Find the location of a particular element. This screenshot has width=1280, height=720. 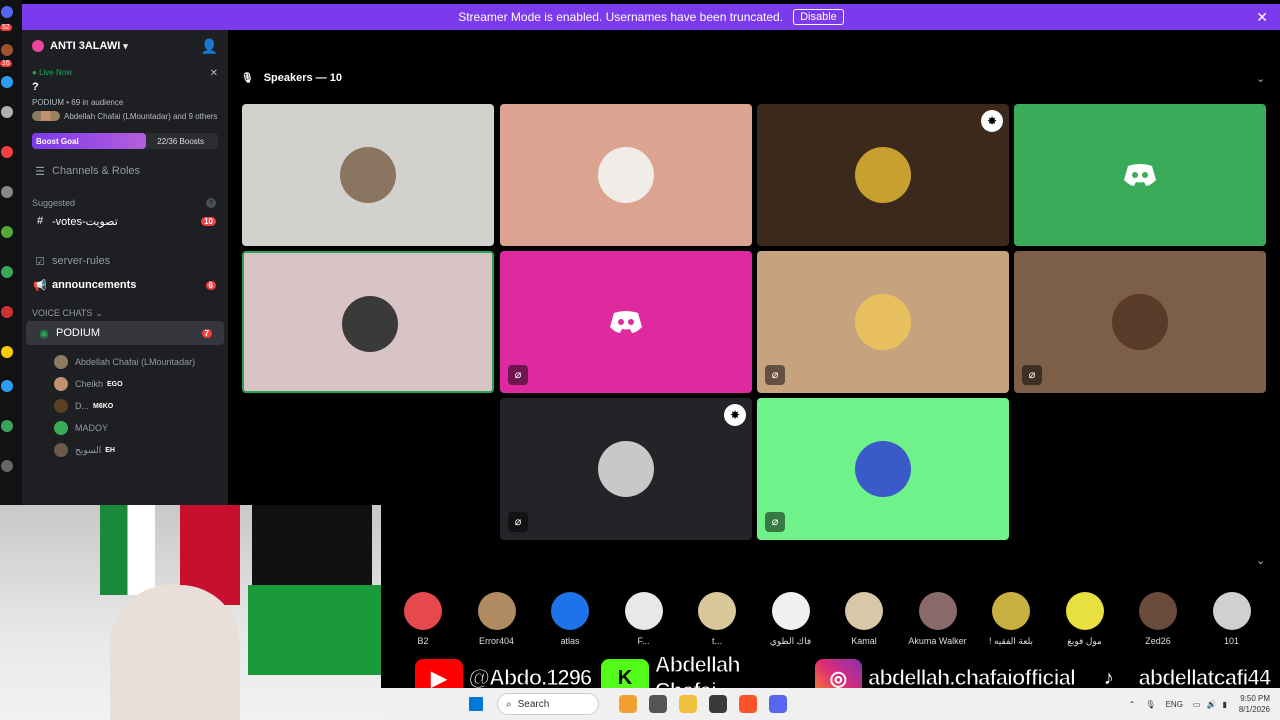

member-item: Abdellah Chafai (LMountadar) is located at coordinates (125, 362).